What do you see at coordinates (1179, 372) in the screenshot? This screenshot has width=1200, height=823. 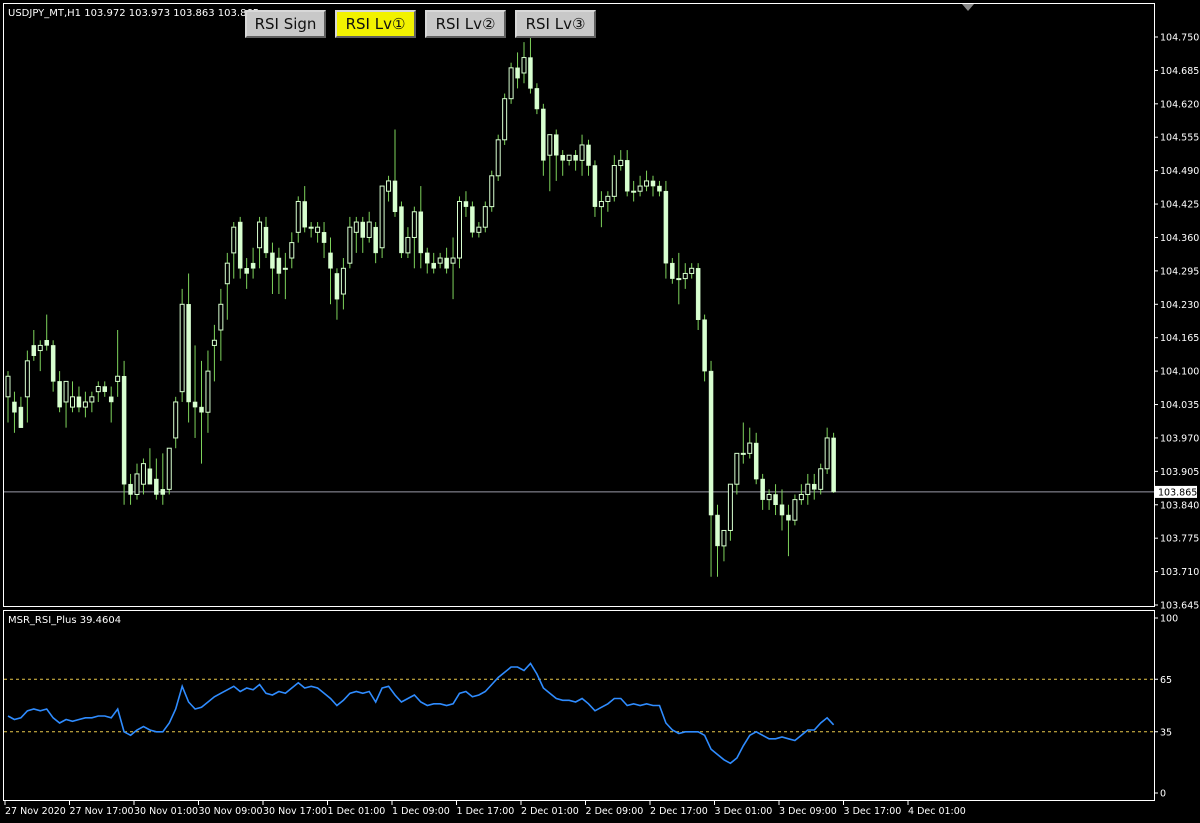 I see `price-tick-label: 104.100` at bounding box center [1179, 372].